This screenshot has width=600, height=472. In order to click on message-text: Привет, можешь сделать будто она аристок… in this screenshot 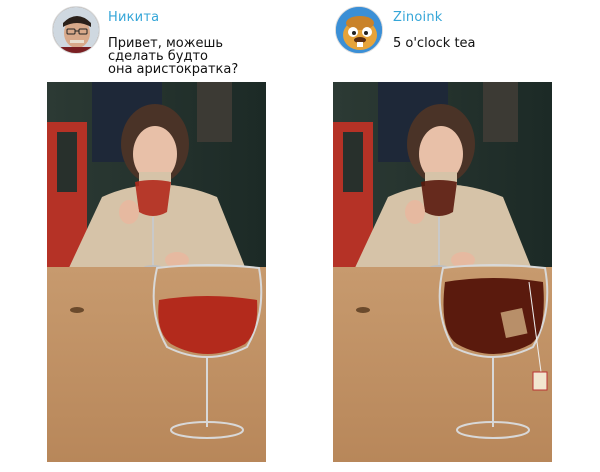, I will do `click(173, 56)`.